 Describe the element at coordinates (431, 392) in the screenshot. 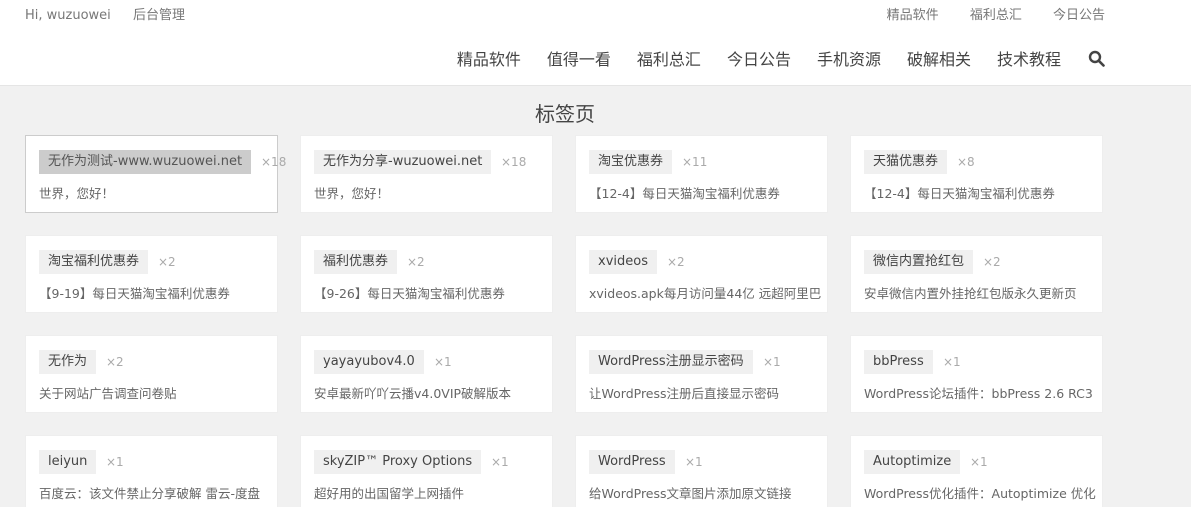

I see `tag-description: 安卓最新吖吖云播v4.0VIP破解版本` at that location.